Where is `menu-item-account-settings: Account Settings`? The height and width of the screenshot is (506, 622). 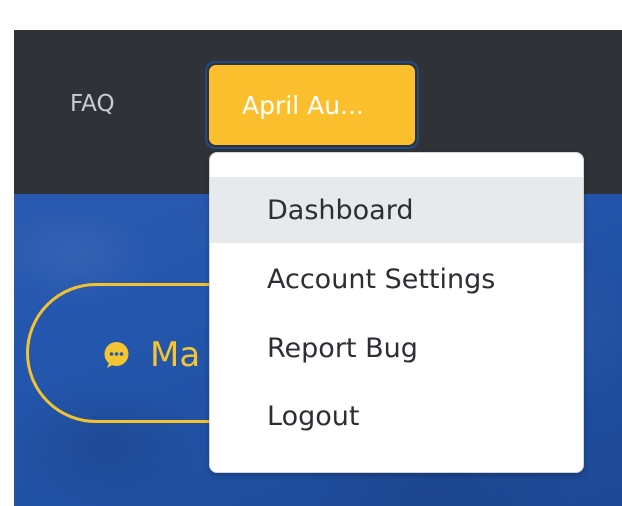 menu-item-account-settings: Account Settings is located at coordinates (396, 279).